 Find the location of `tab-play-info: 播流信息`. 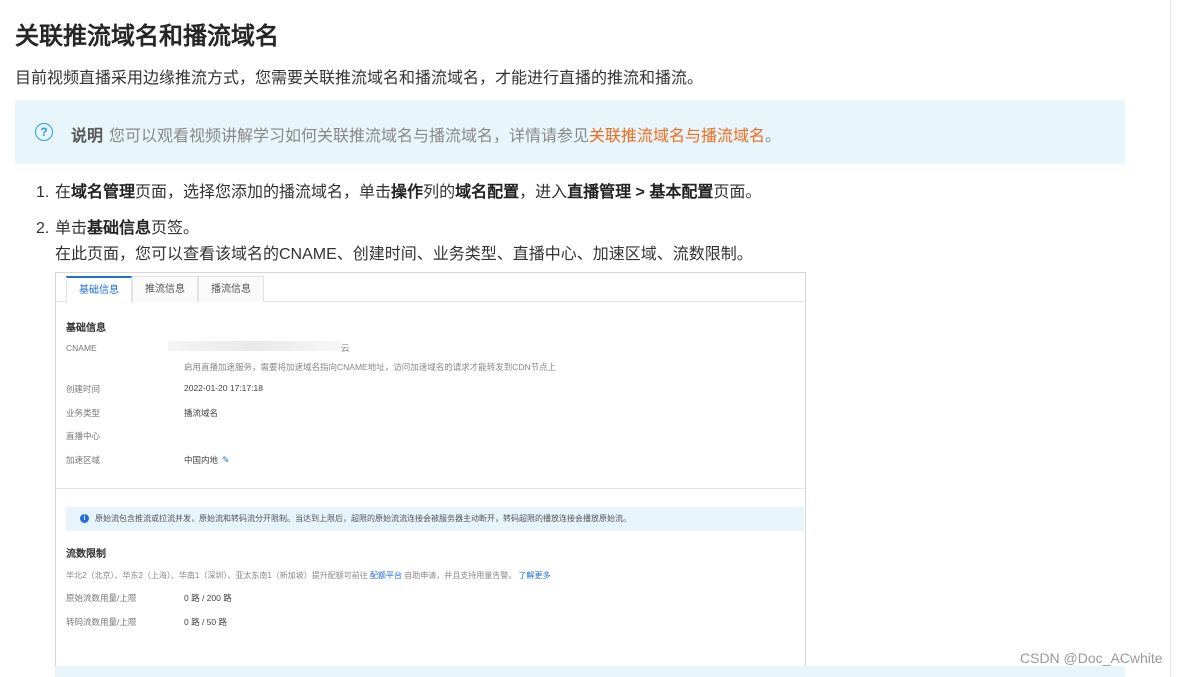

tab-play-info: 播流信息 is located at coordinates (231, 289).